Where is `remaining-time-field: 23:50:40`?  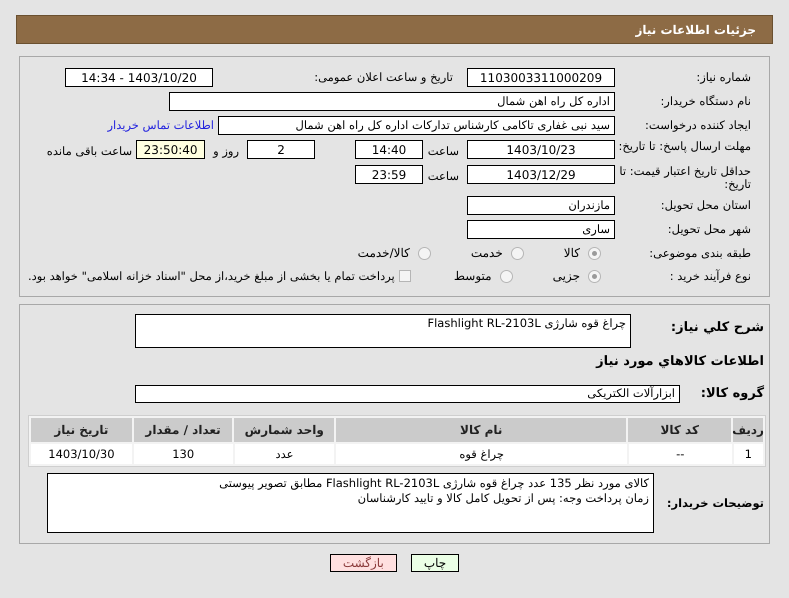
remaining-time-field: 23:50:40 is located at coordinates (171, 149).